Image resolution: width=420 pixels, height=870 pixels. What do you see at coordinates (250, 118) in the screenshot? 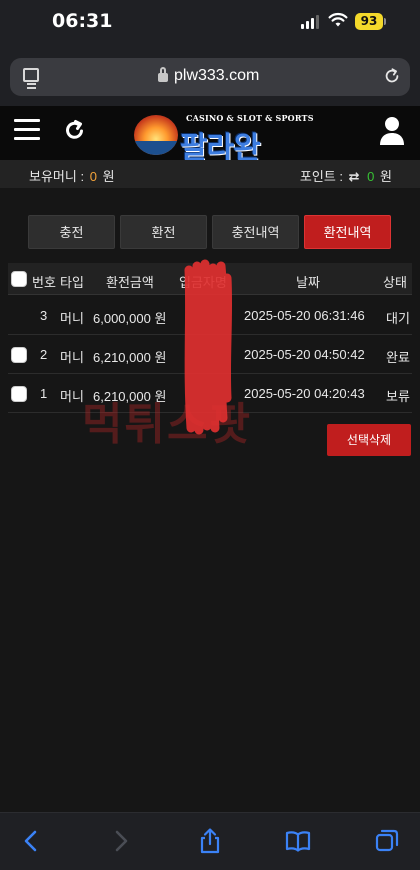
I see `logo-tagline: CASINO & SLOT & SPORTS` at bounding box center [250, 118].